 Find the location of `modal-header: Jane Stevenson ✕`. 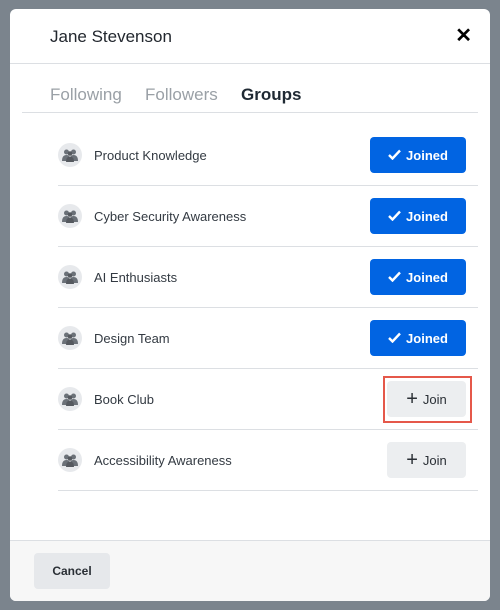

modal-header: Jane Stevenson ✕ is located at coordinates (250, 36).